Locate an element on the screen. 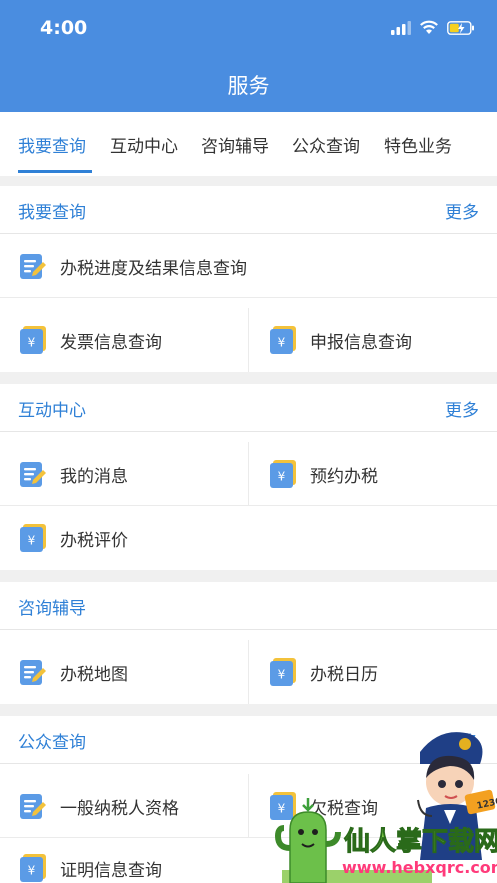 This screenshot has height=883, width=497. status-time: 4:00 is located at coordinates (64, 28).